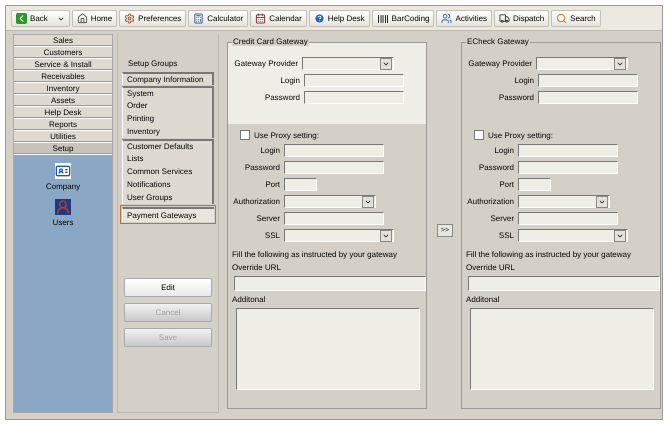 This screenshot has height=427, width=668. Describe the element at coordinates (63, 171) in the screenshot. I see `id-card-icon` at that location.